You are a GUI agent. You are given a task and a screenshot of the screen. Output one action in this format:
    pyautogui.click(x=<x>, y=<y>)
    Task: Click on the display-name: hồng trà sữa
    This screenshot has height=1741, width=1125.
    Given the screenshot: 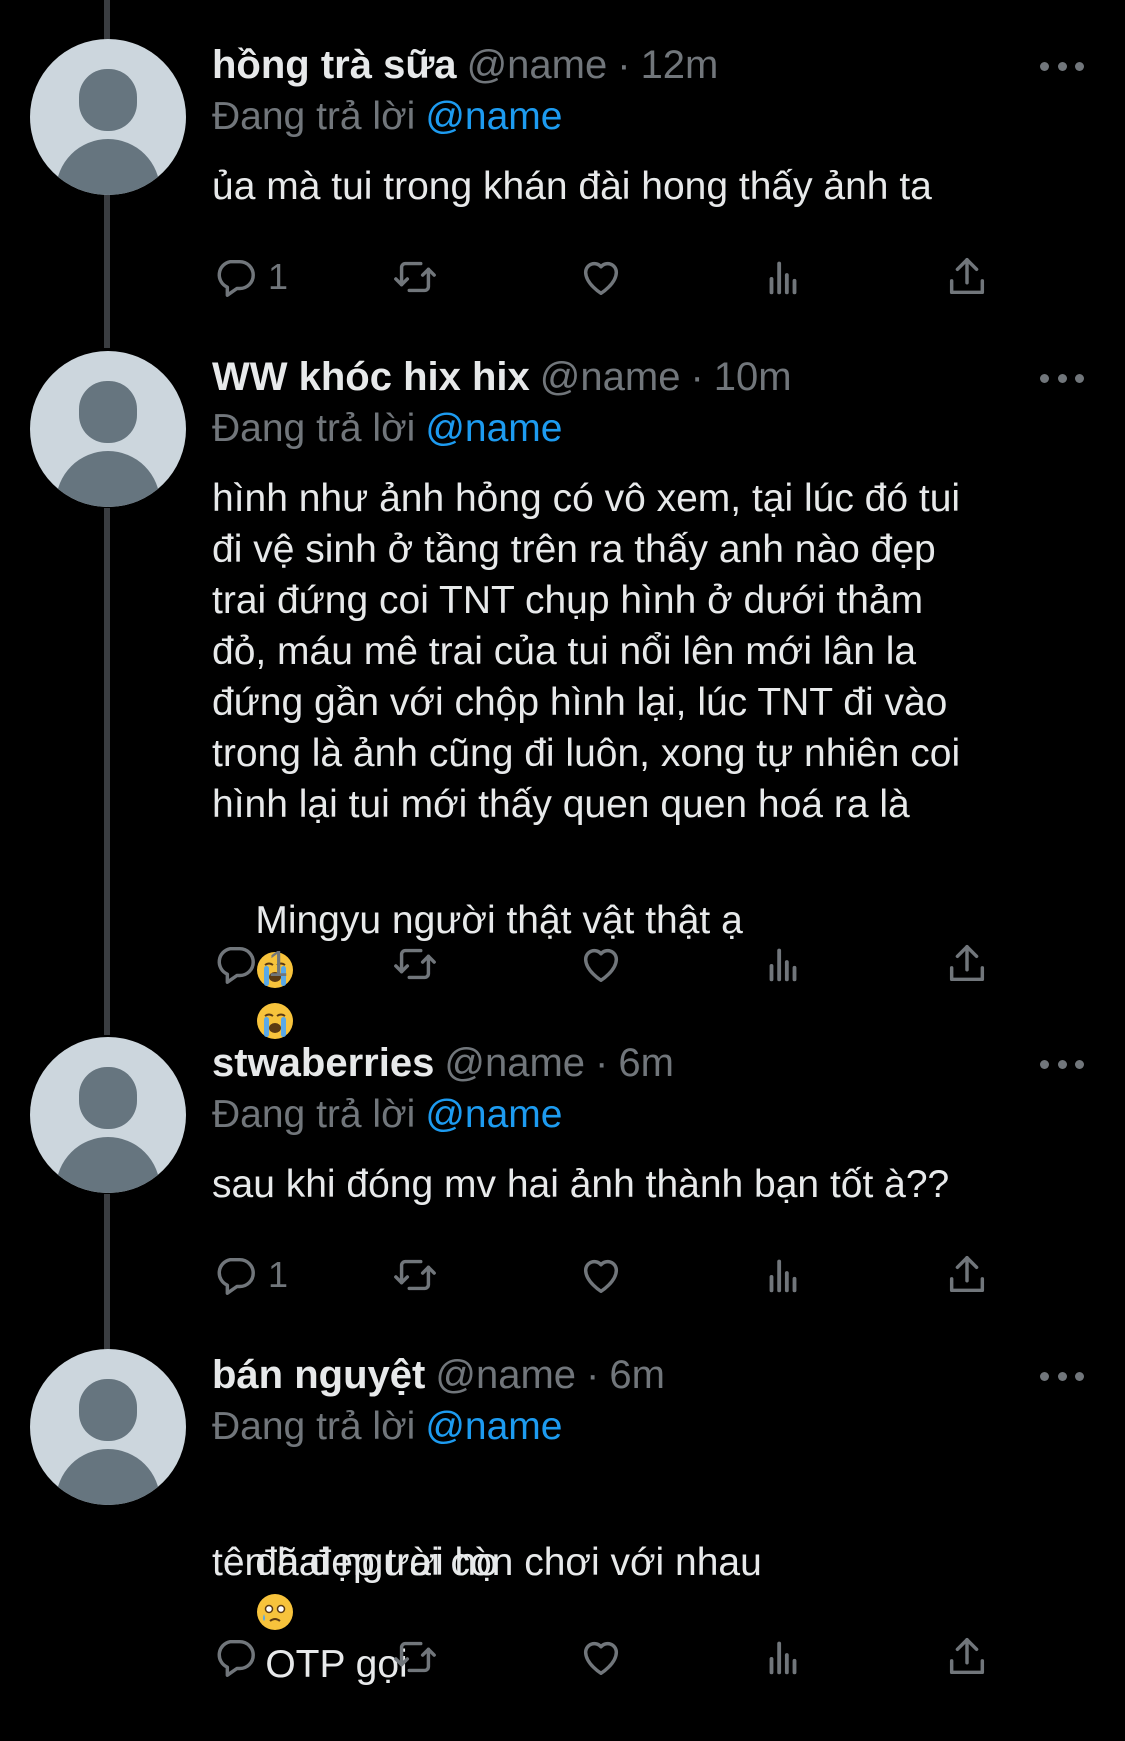 What is the action you would take?
    pyautogui.click(x=334, y=65)
    